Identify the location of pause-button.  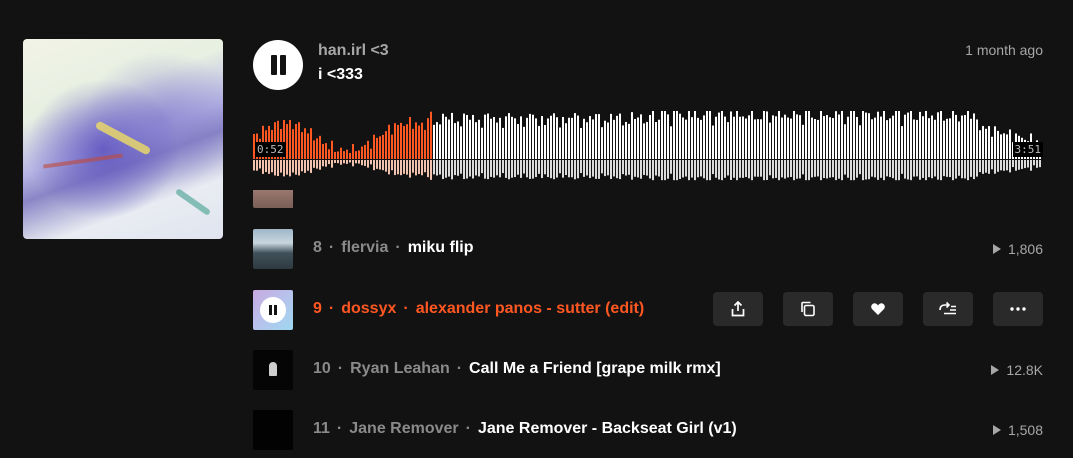
(273, 310).